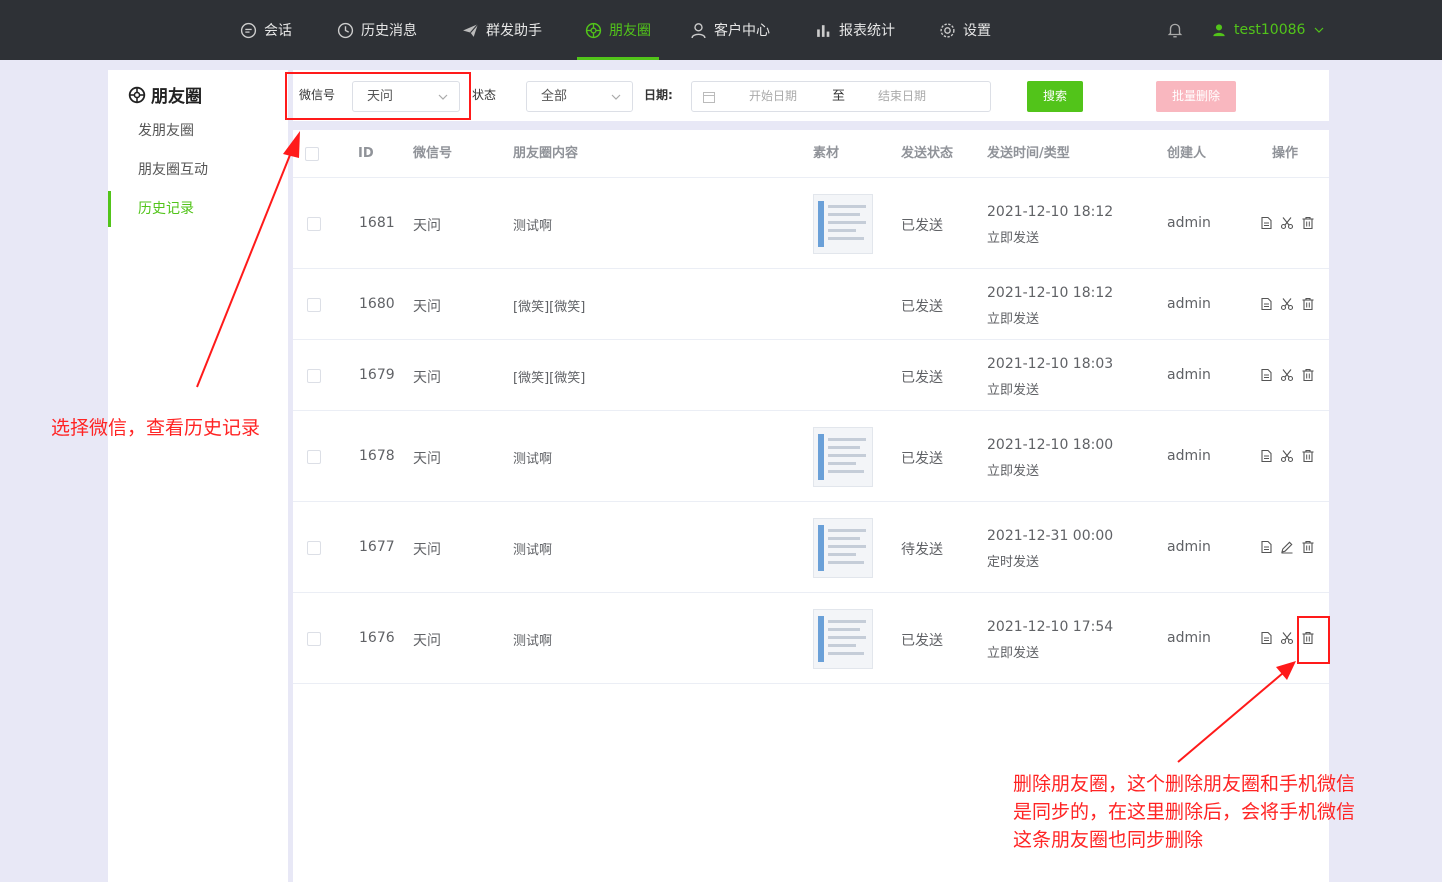 This screenshot has height=882, width=1442. I want to click on cell-id: 1681, so click(377, 222).